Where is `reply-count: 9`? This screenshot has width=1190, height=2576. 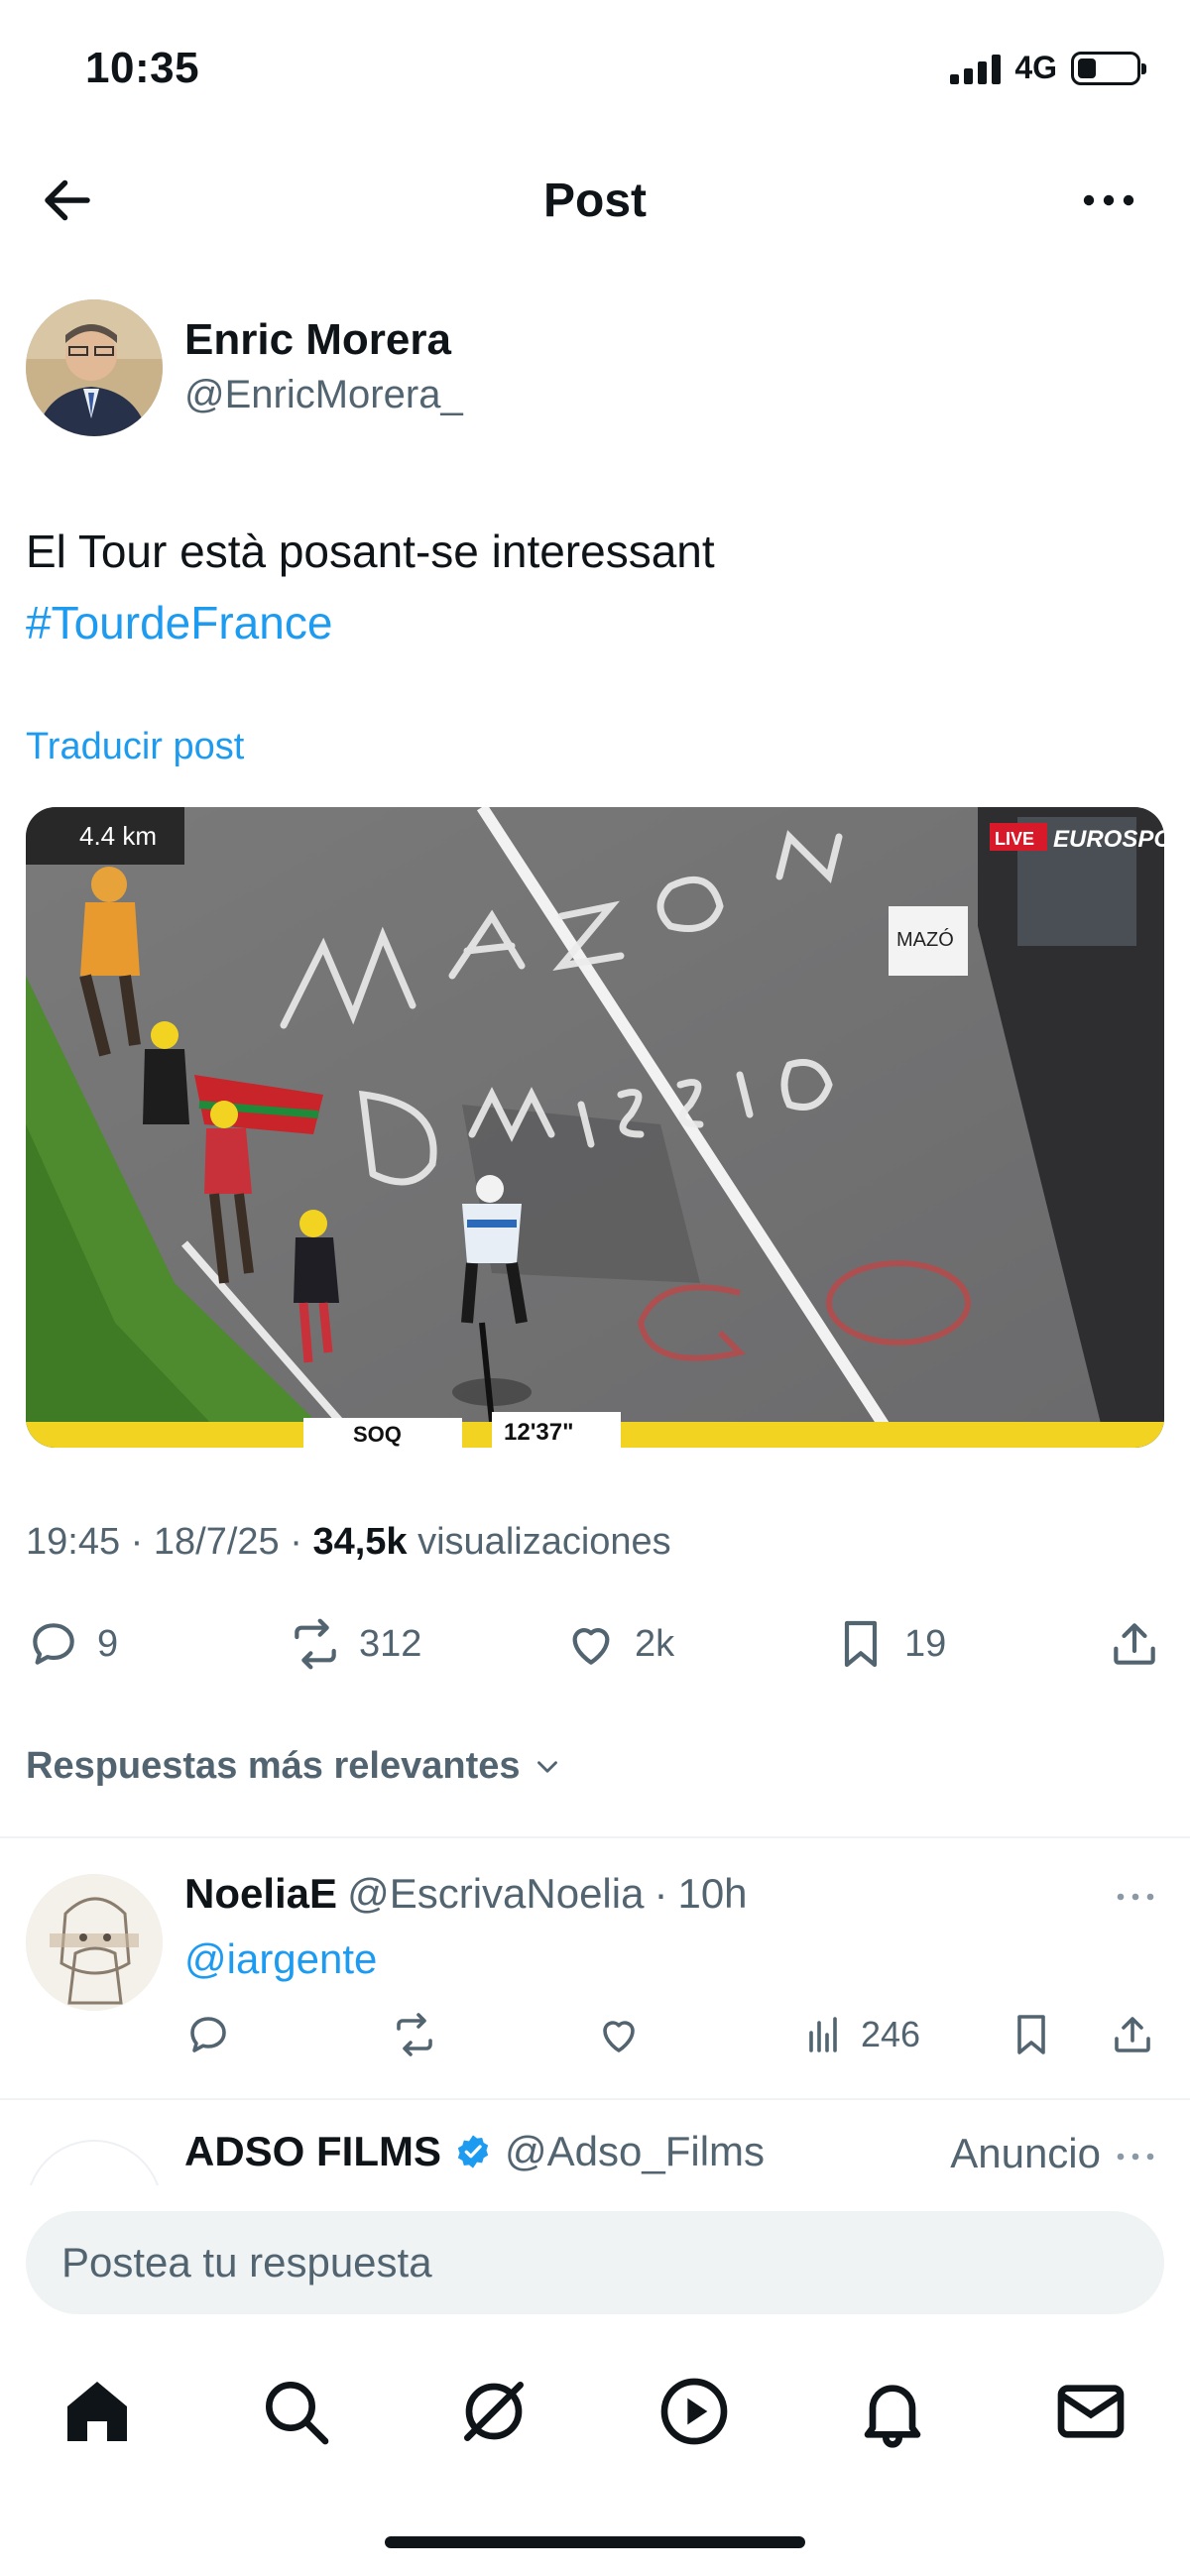 reply-count: 9 is located at coordinates (108, 1643).